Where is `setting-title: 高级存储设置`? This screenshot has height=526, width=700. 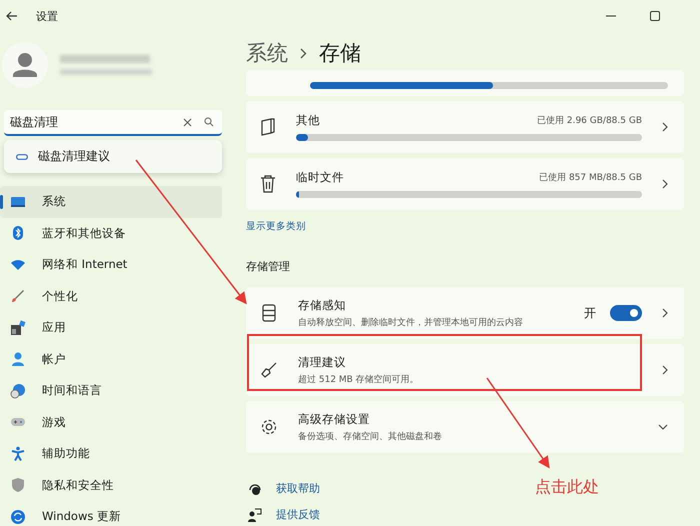
setting-title: 高级存储设置 is located at coordinates (334, 419).